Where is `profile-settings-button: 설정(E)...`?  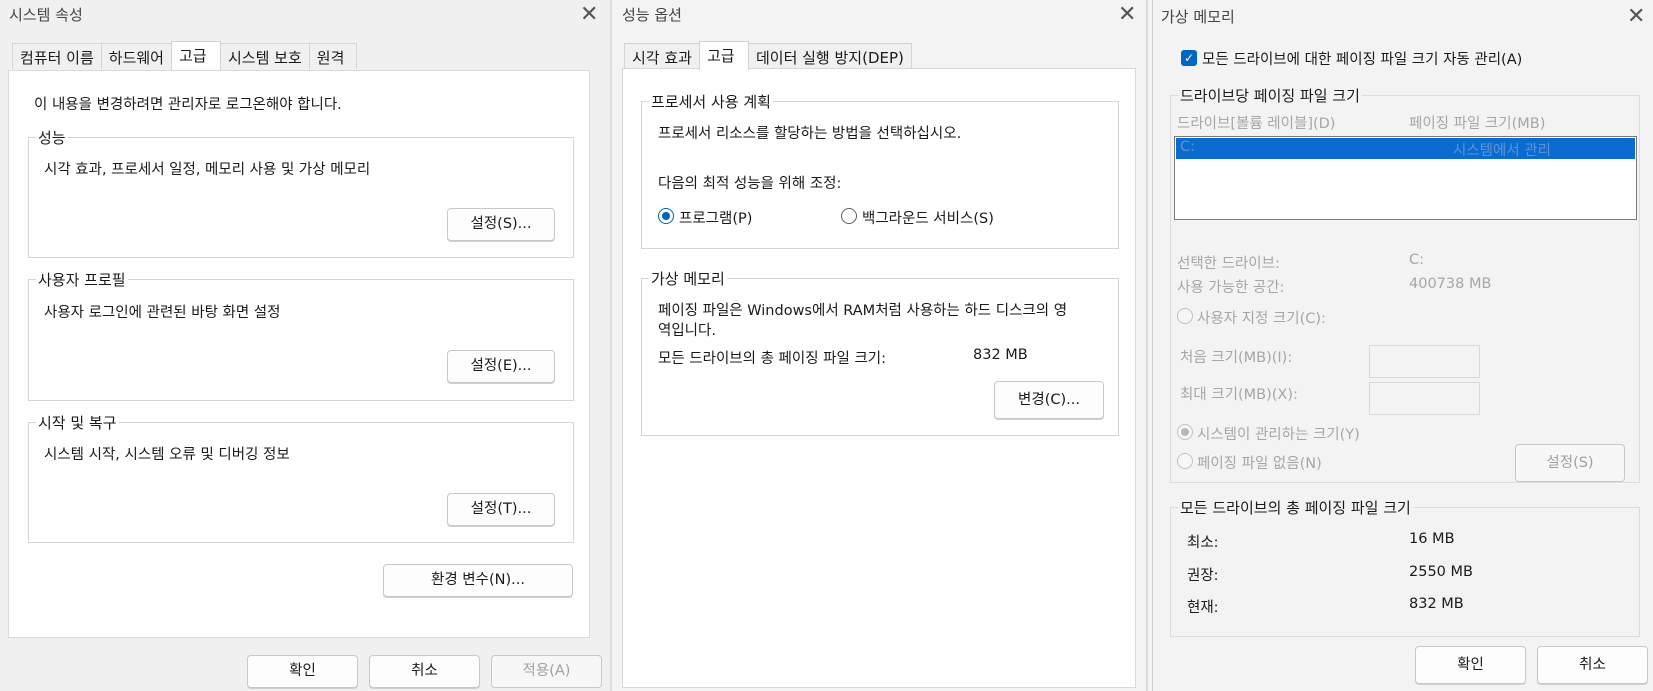 profile-settings-button: 설정(E)... is located at coordinates (501, 366).